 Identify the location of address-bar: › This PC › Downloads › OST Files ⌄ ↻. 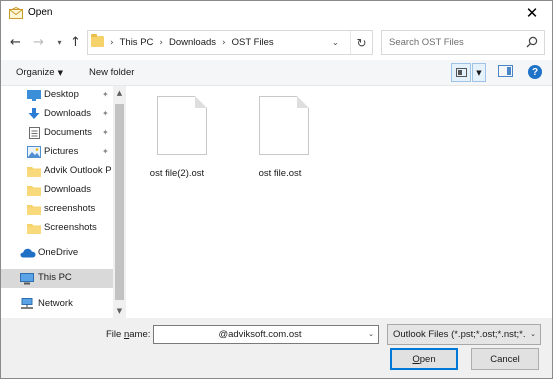
(230, 42).